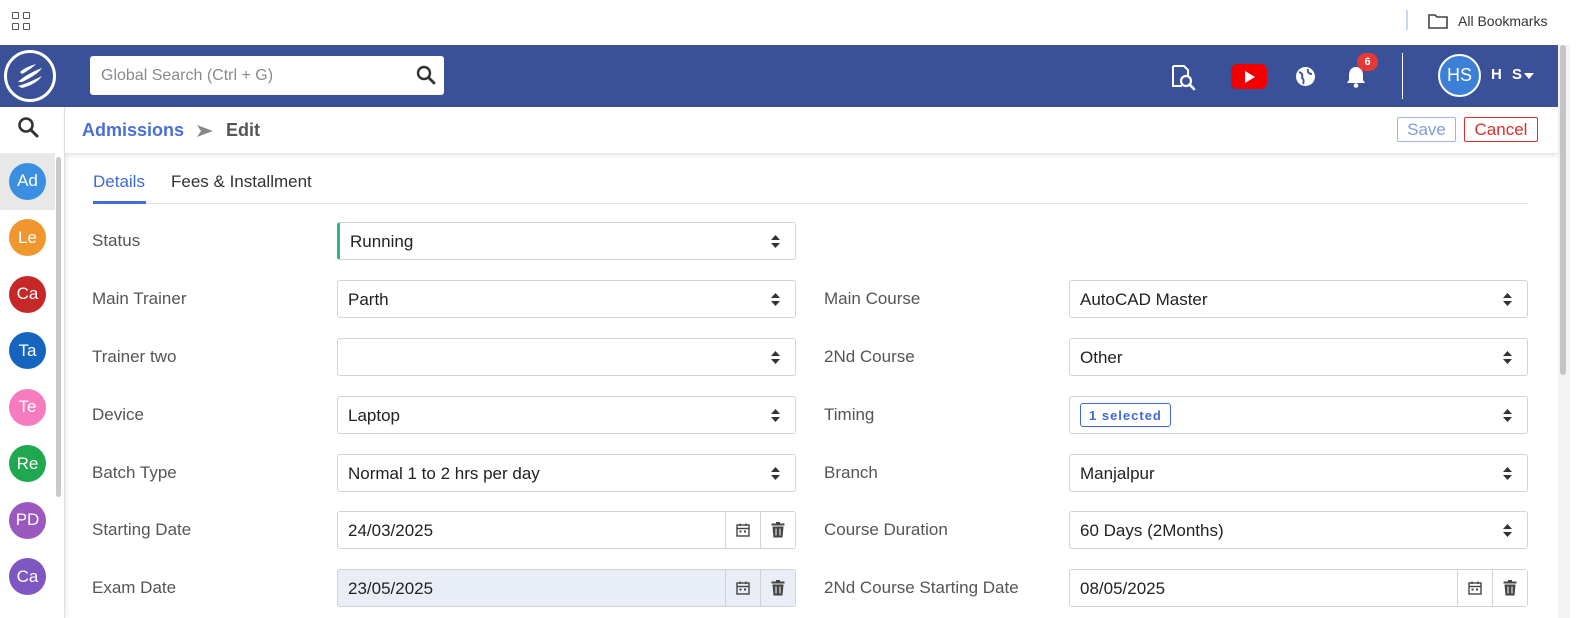  I want to click on sidebar-item: PD, so click(27, 520).